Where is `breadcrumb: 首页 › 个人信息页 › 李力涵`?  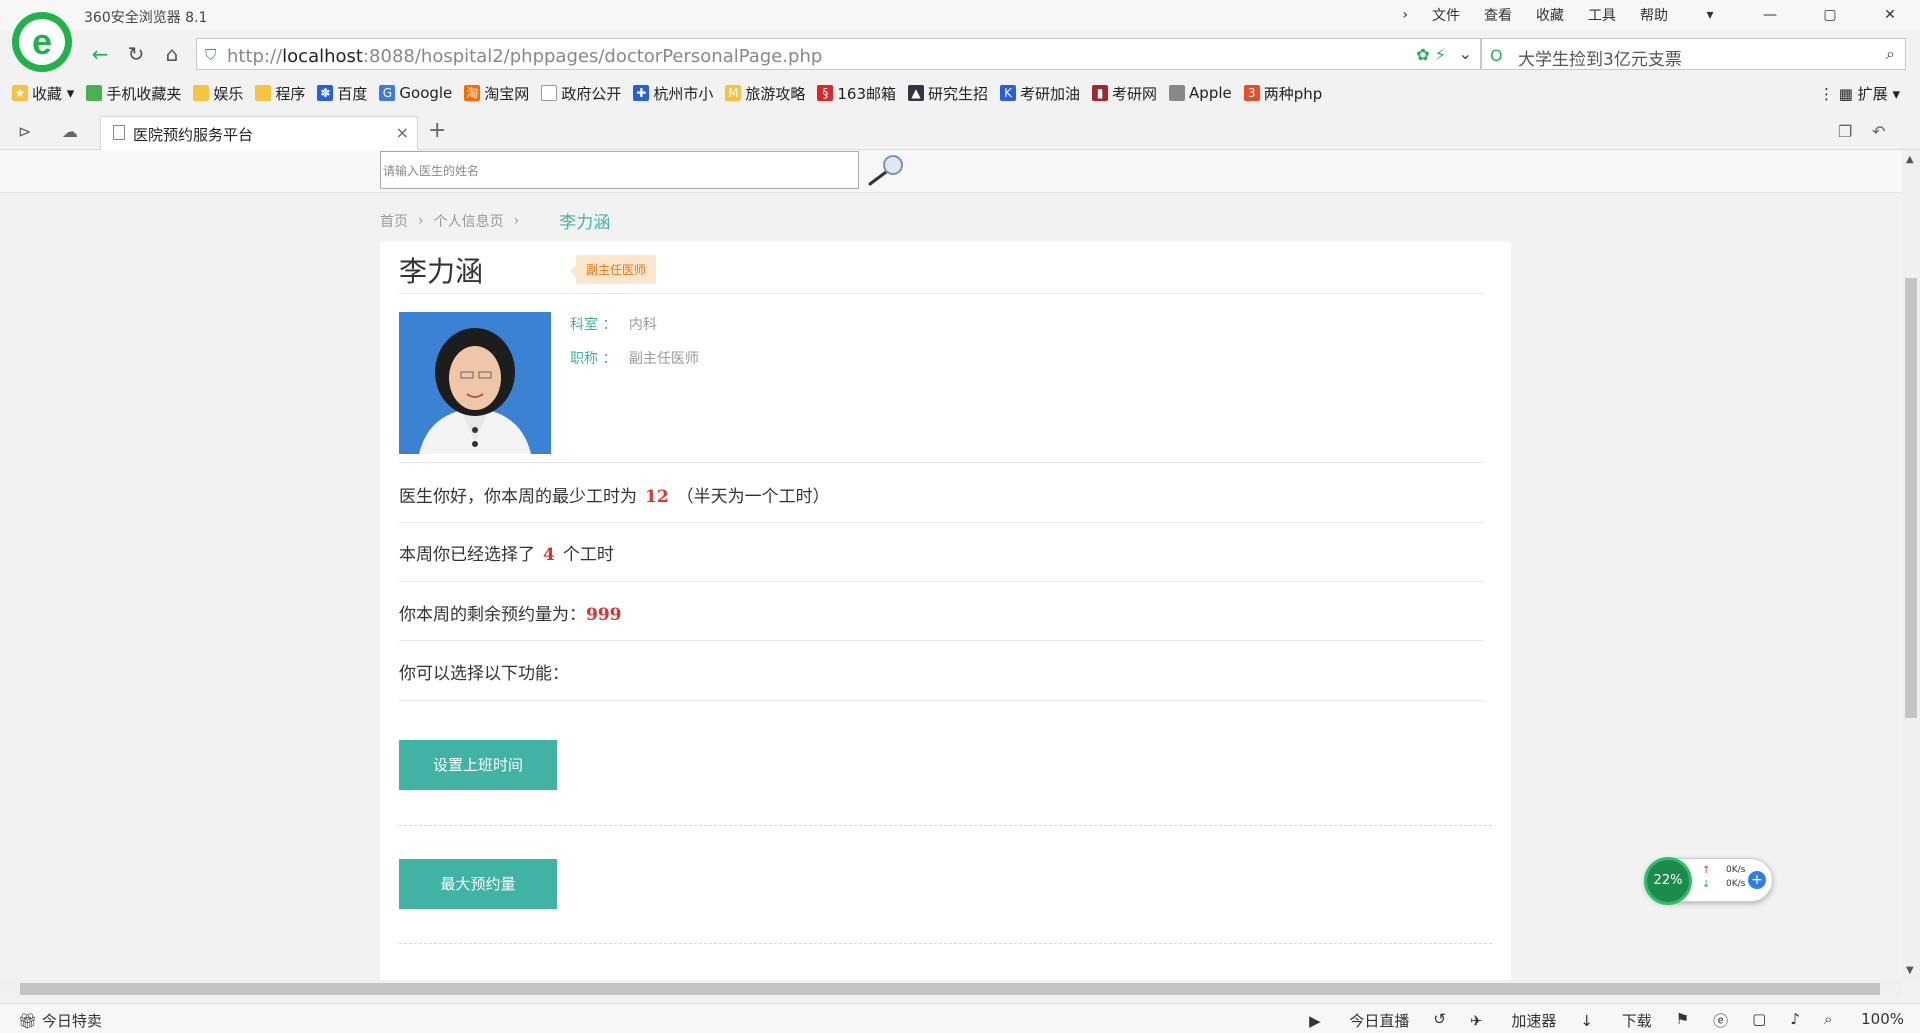
breadcrumb: 首页 › 个人信息页 › 李力涵 is located at coordinates (495, 221).